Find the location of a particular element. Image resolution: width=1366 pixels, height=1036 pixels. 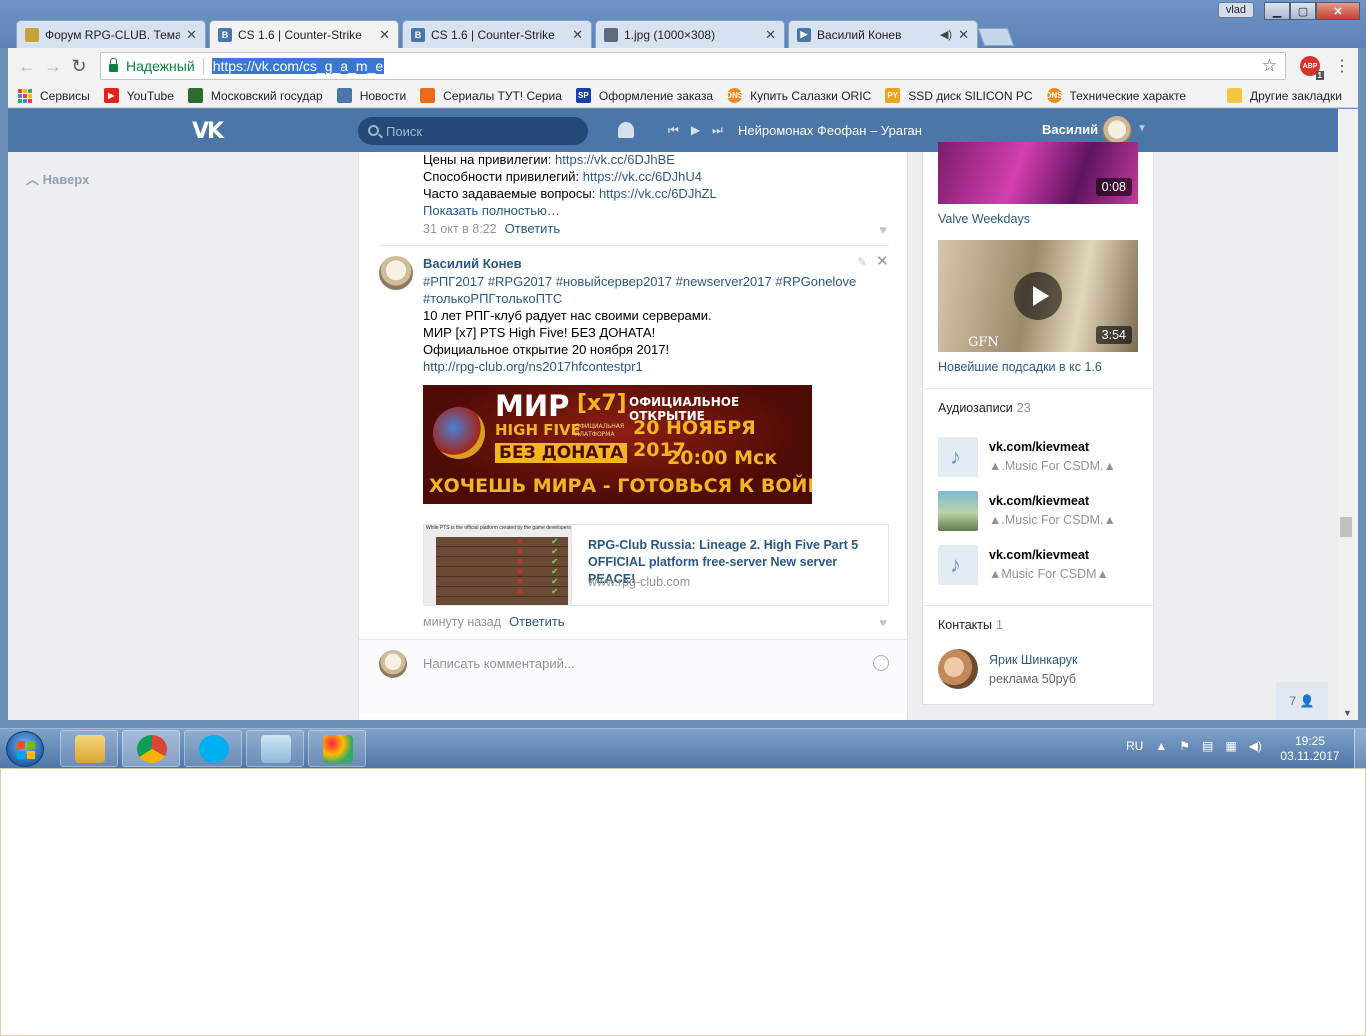

notepad-taskbar-button is located at coordinates (275, 748).